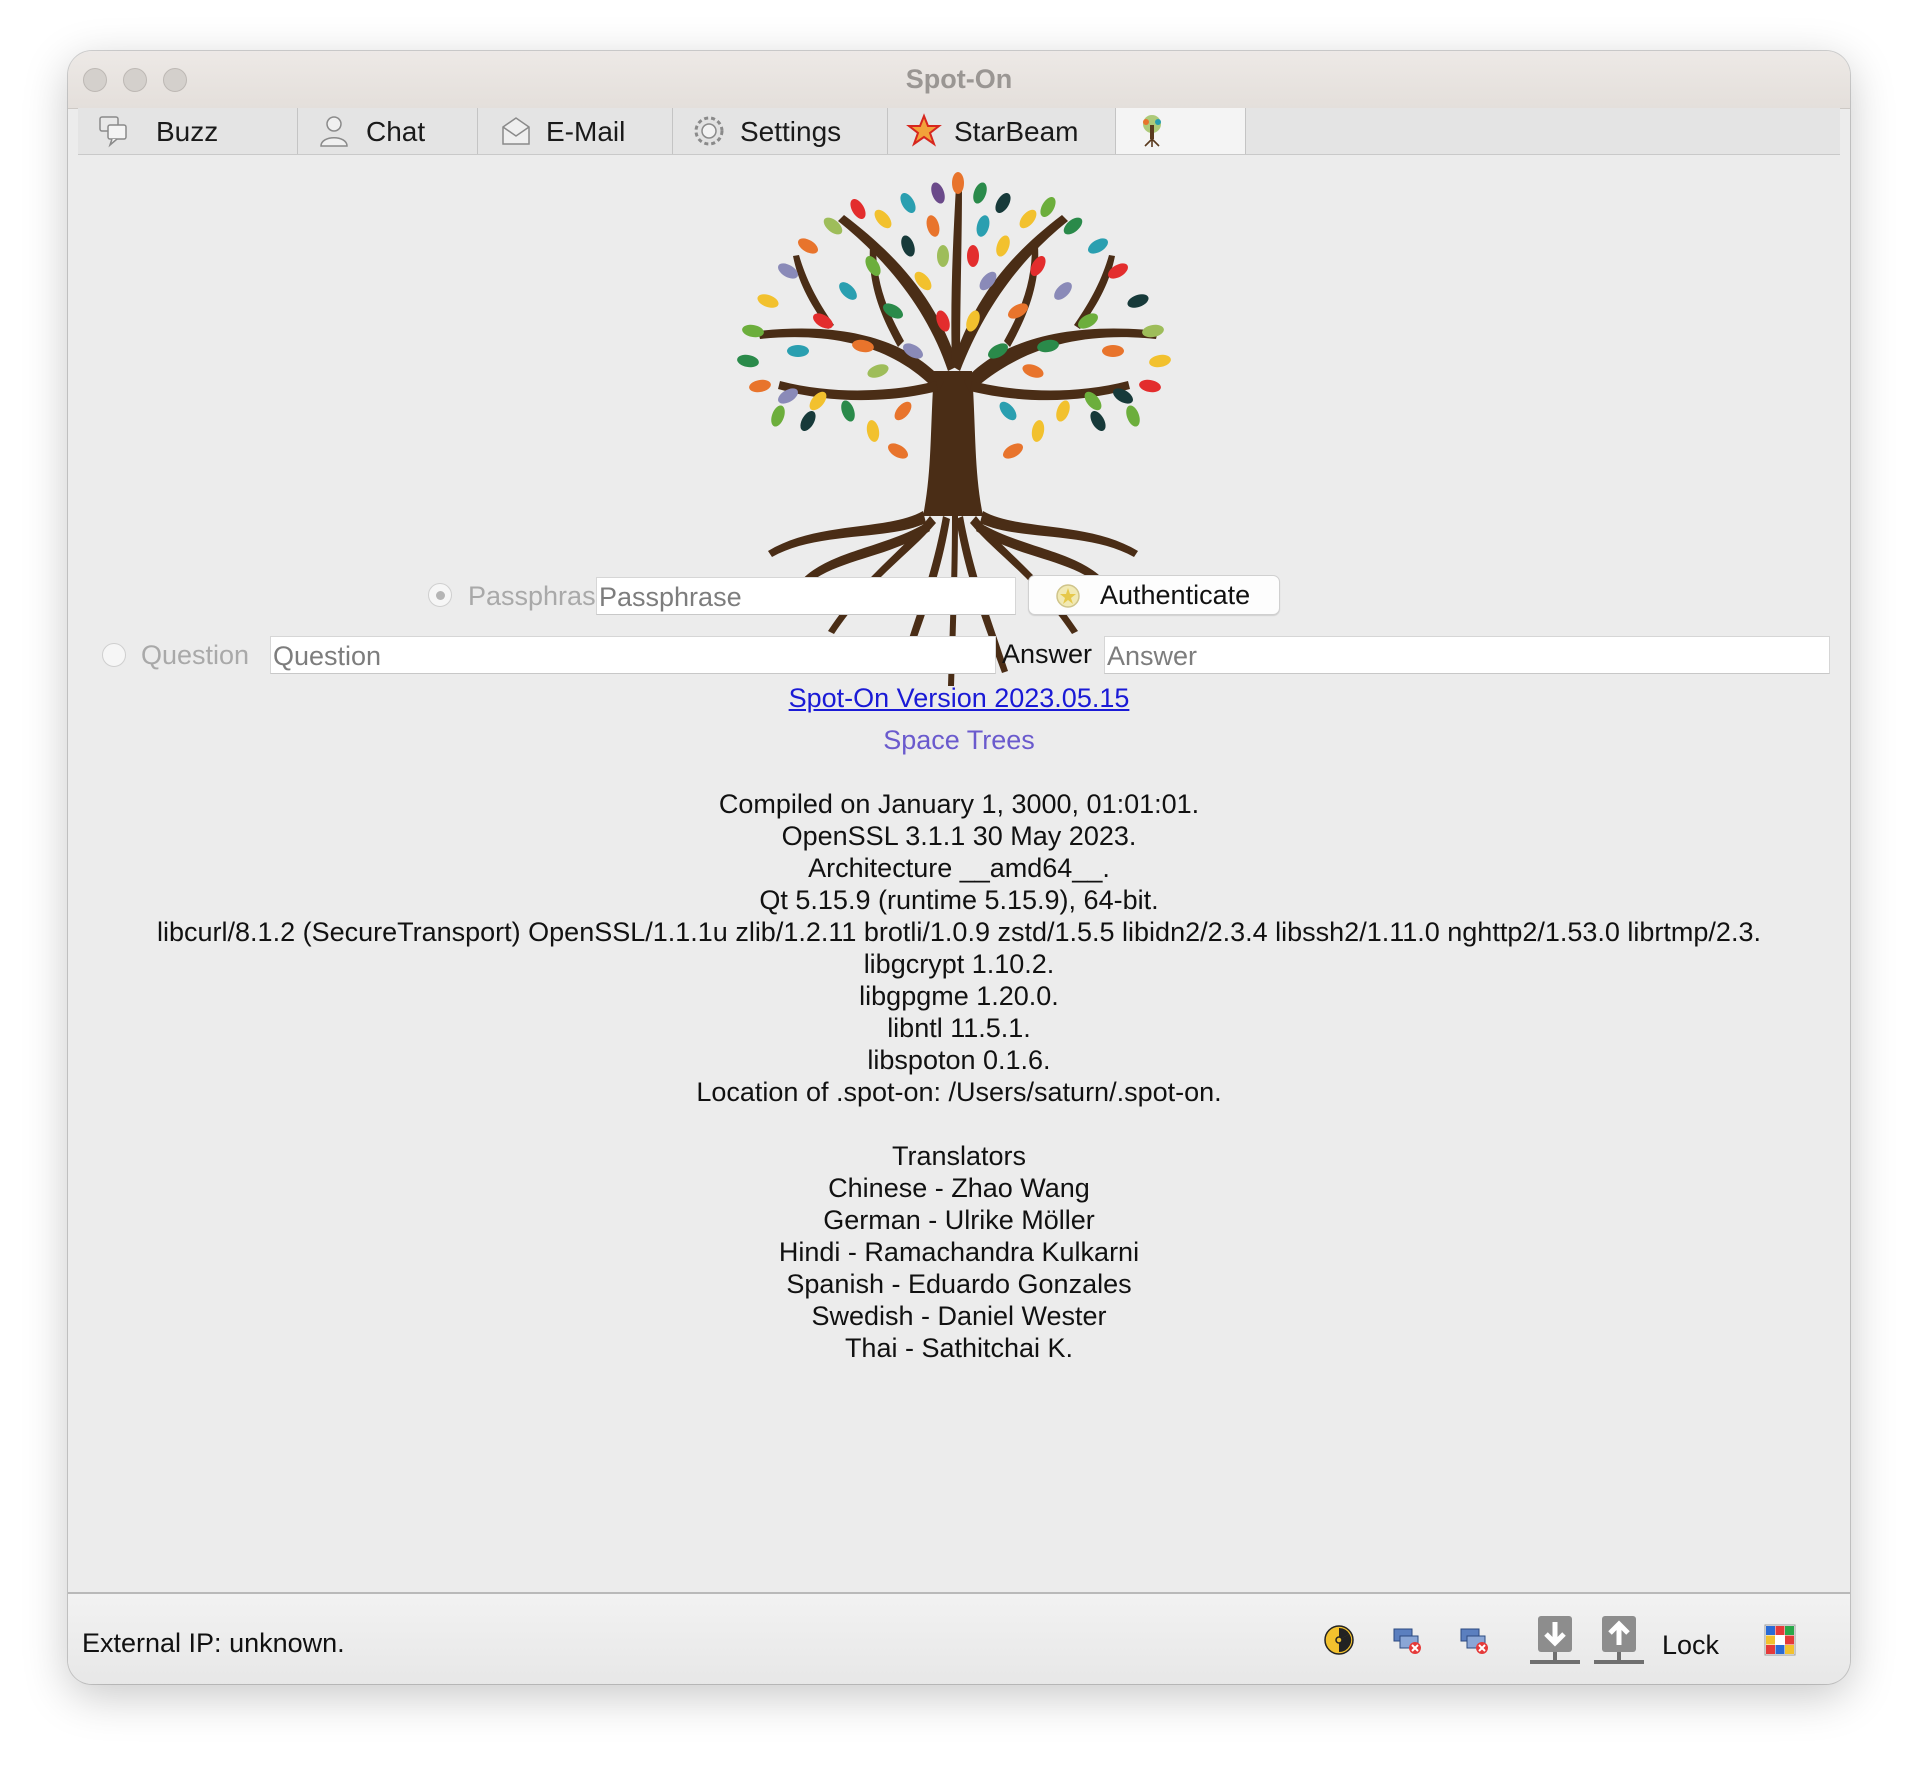 The height and width of the screenshot is (1770, 1918). I want to click on version-link: Spot-On Version 2023.05.15, so click(959, 698).